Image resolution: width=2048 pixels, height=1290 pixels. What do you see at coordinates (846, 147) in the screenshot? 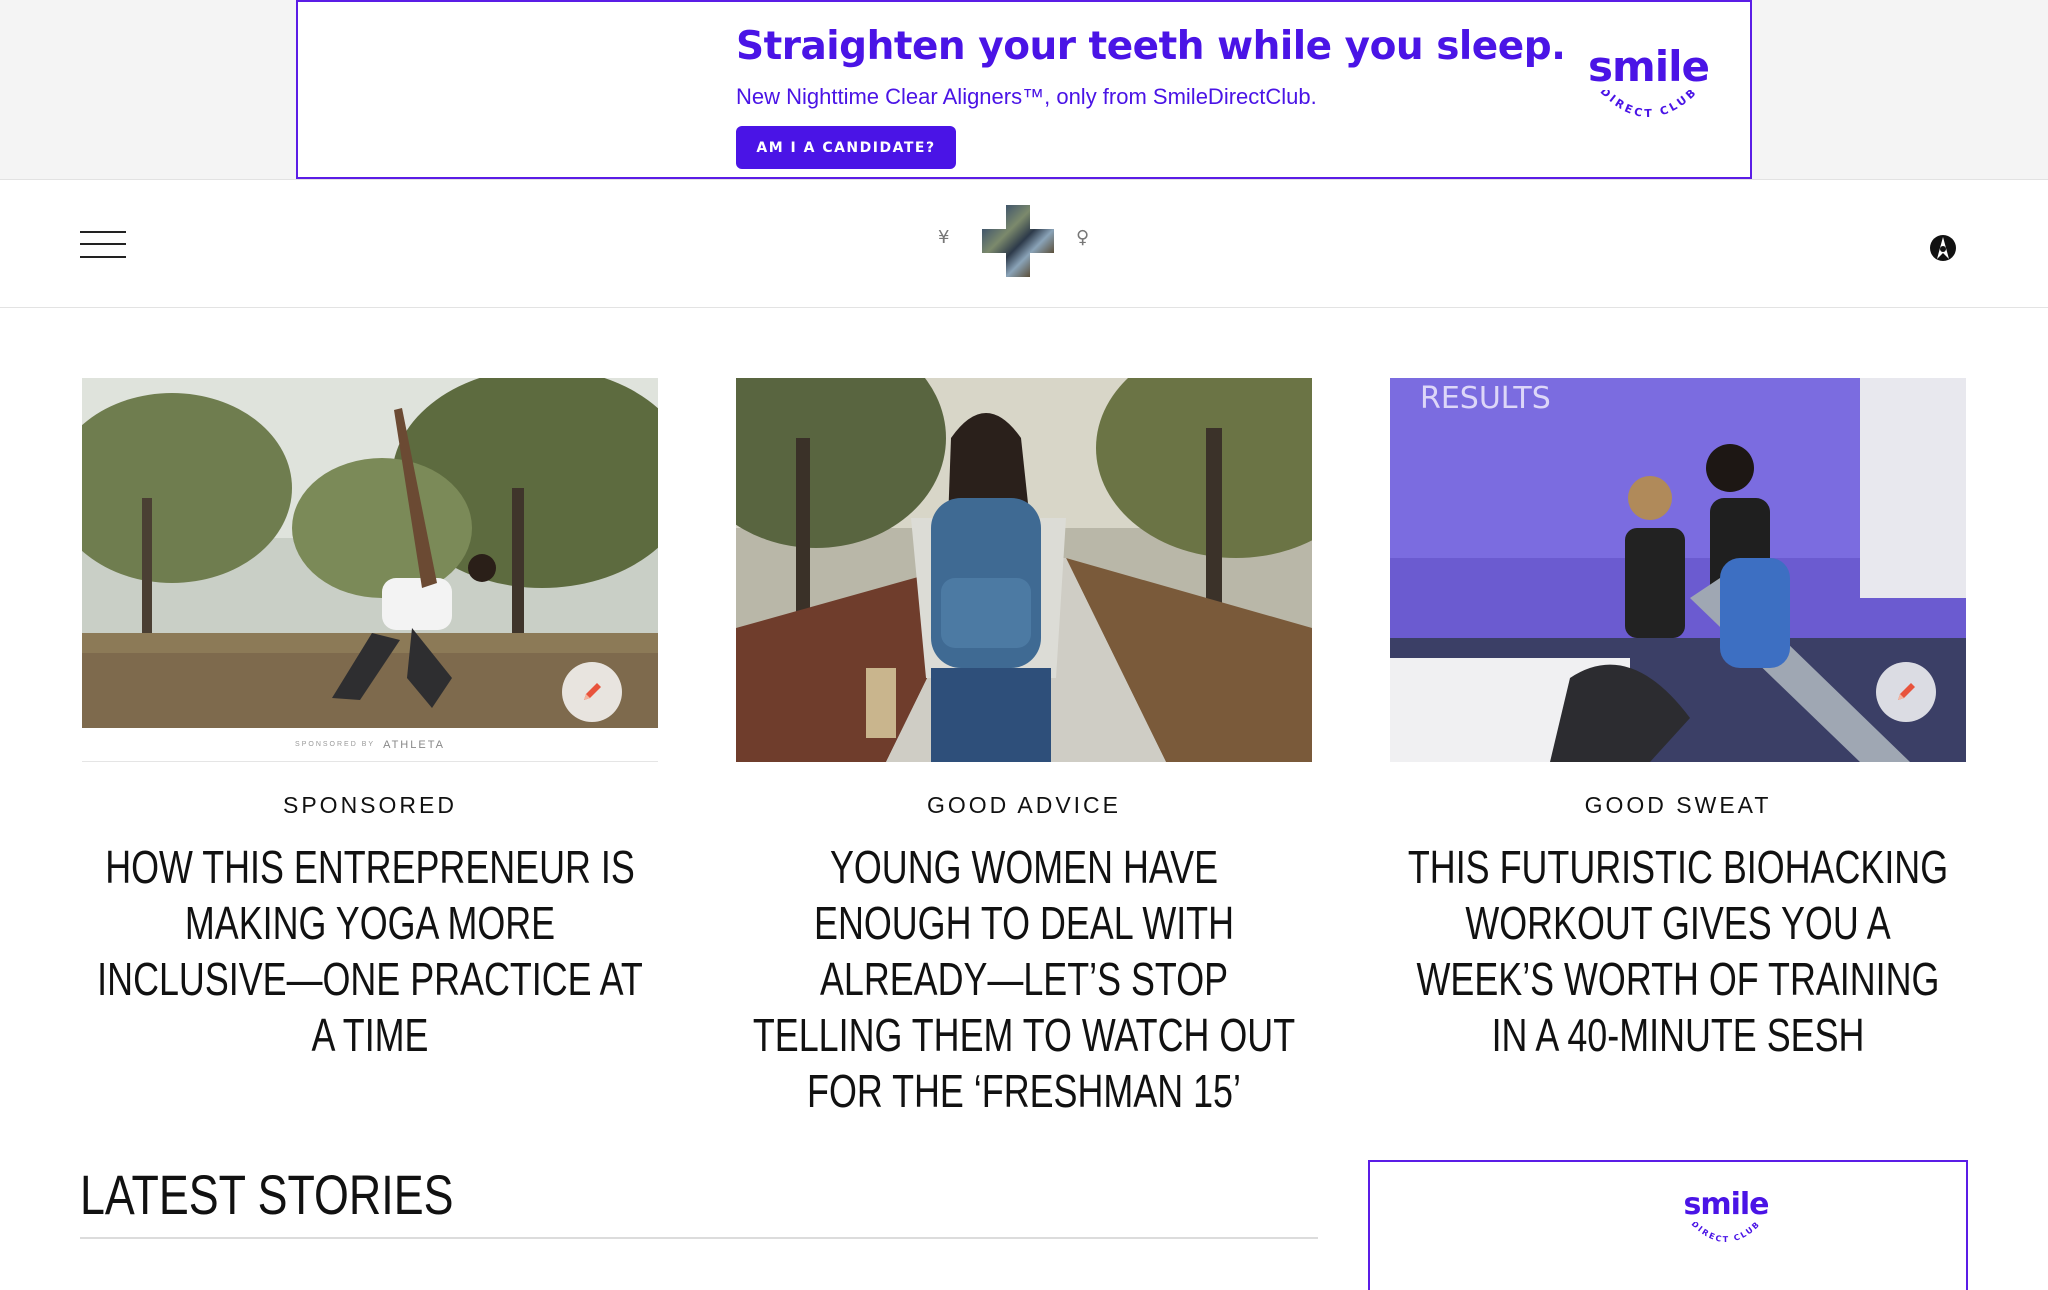
I see `ad-cta-button: AM I A CANDIDATE?` at bounding box center [846, 147].